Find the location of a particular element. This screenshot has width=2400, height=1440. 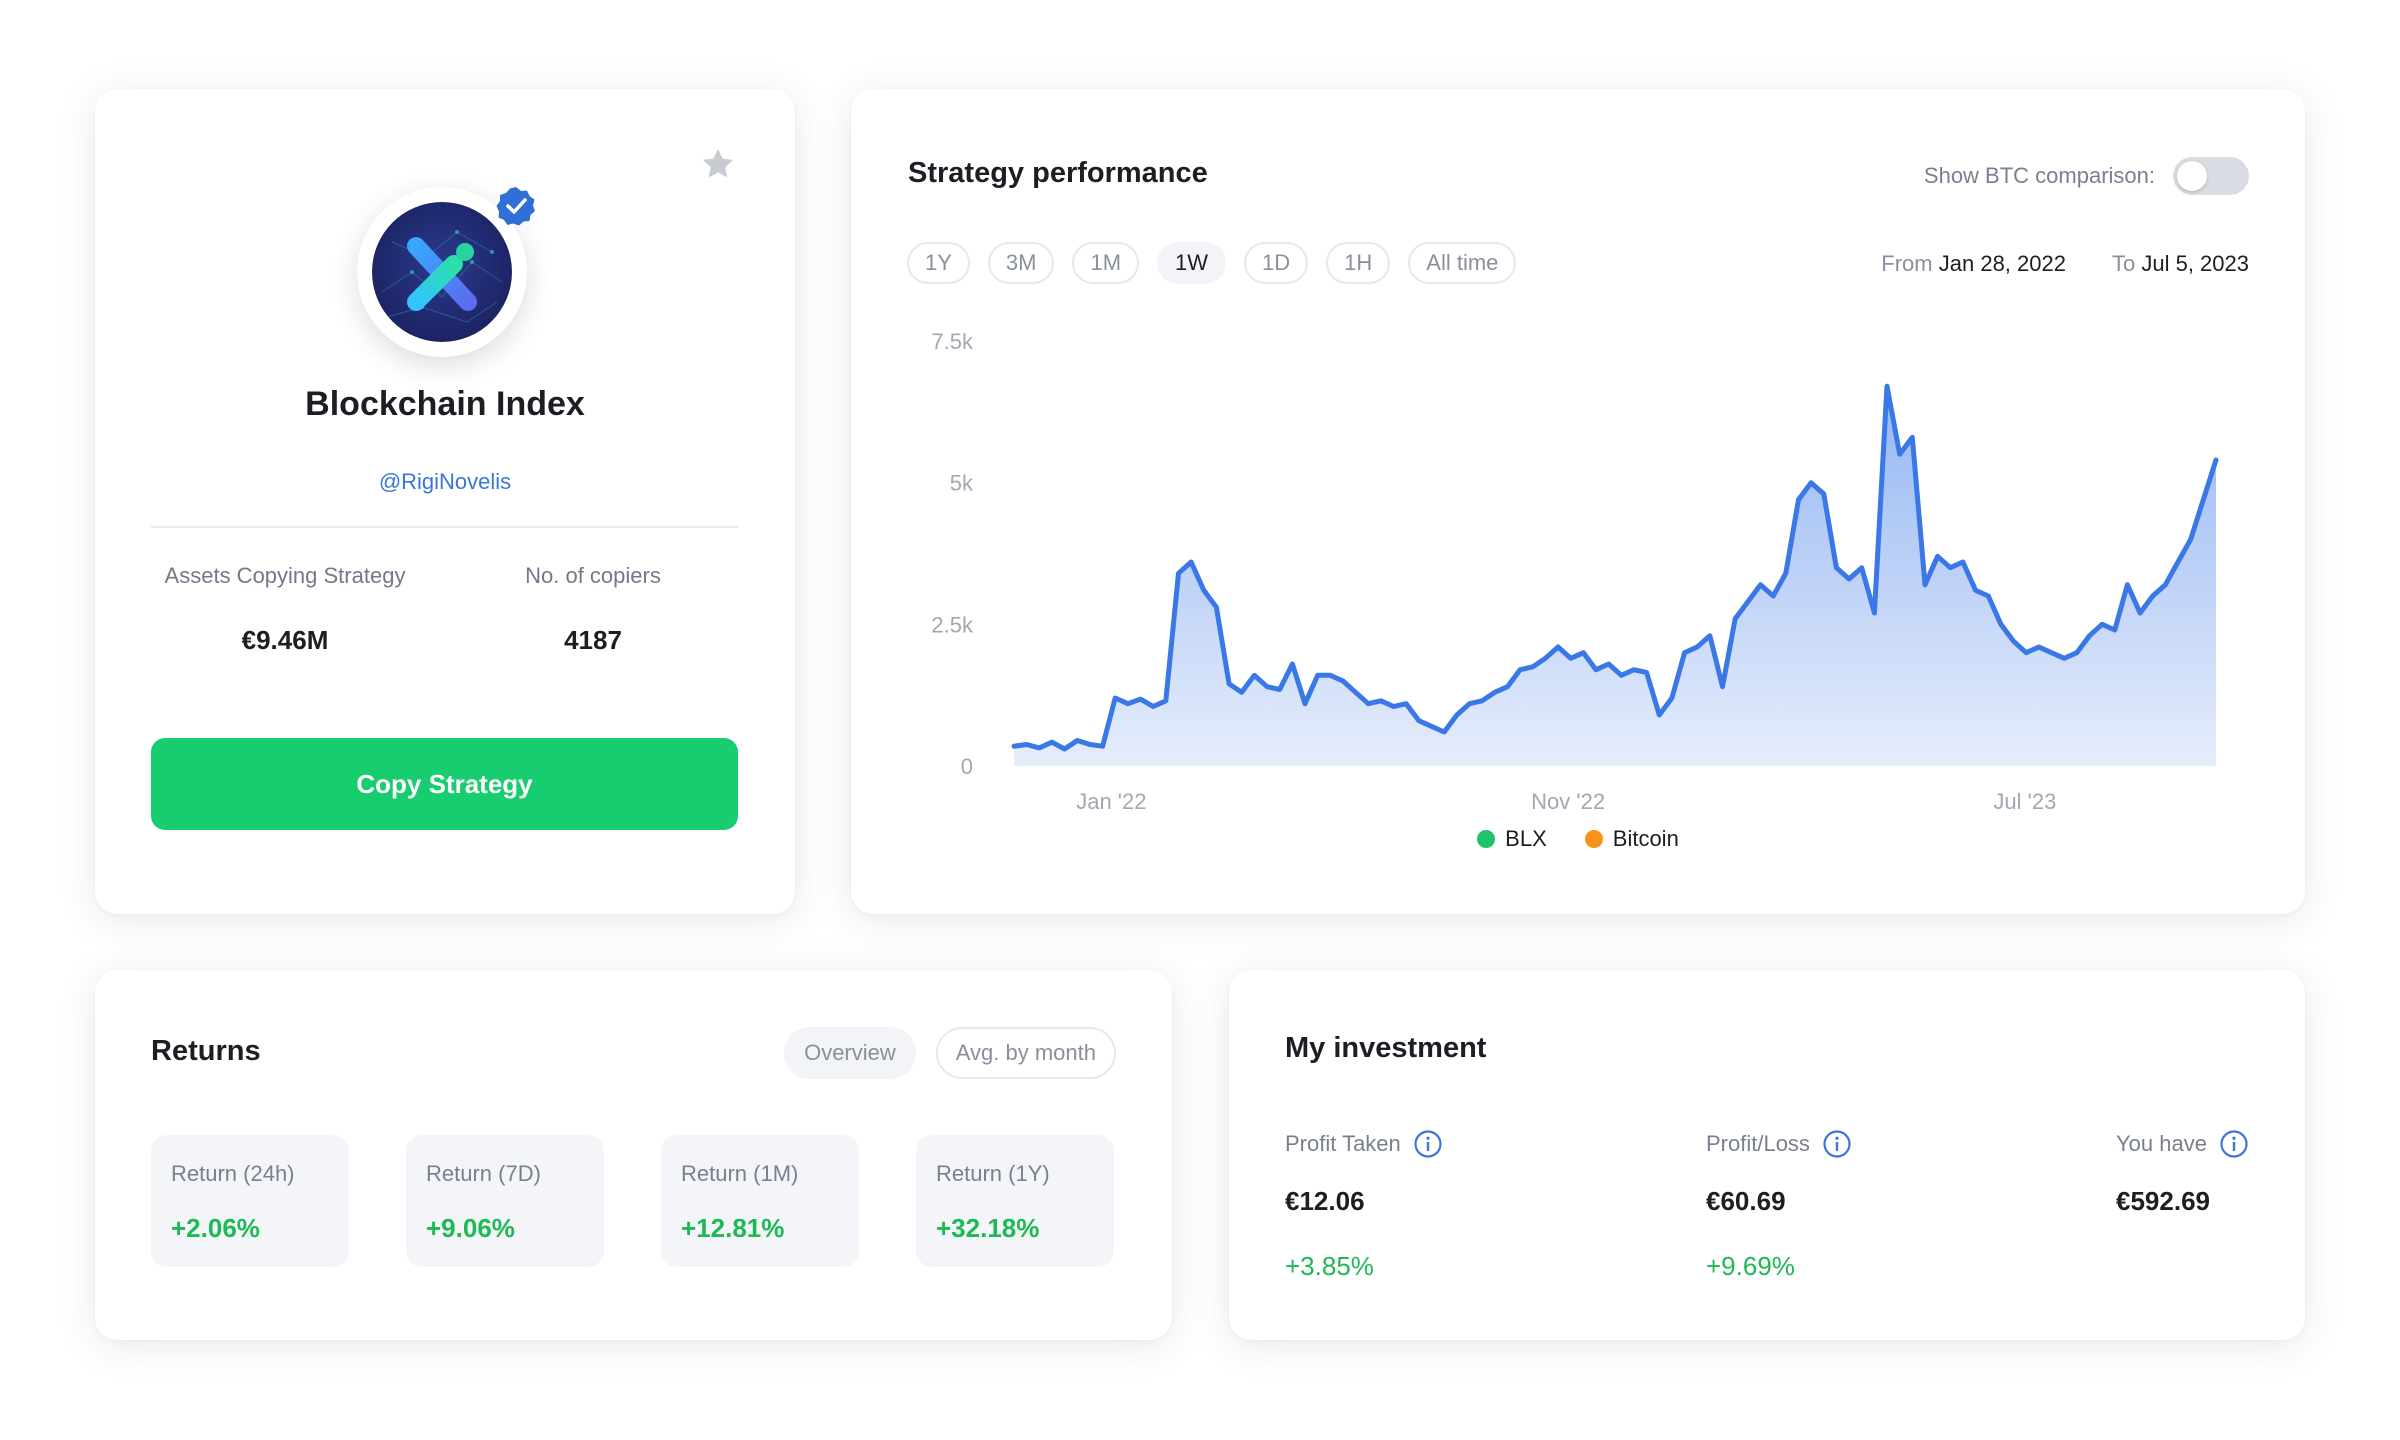

return-label: Return (1M) is located at coordinates (740, 1173).